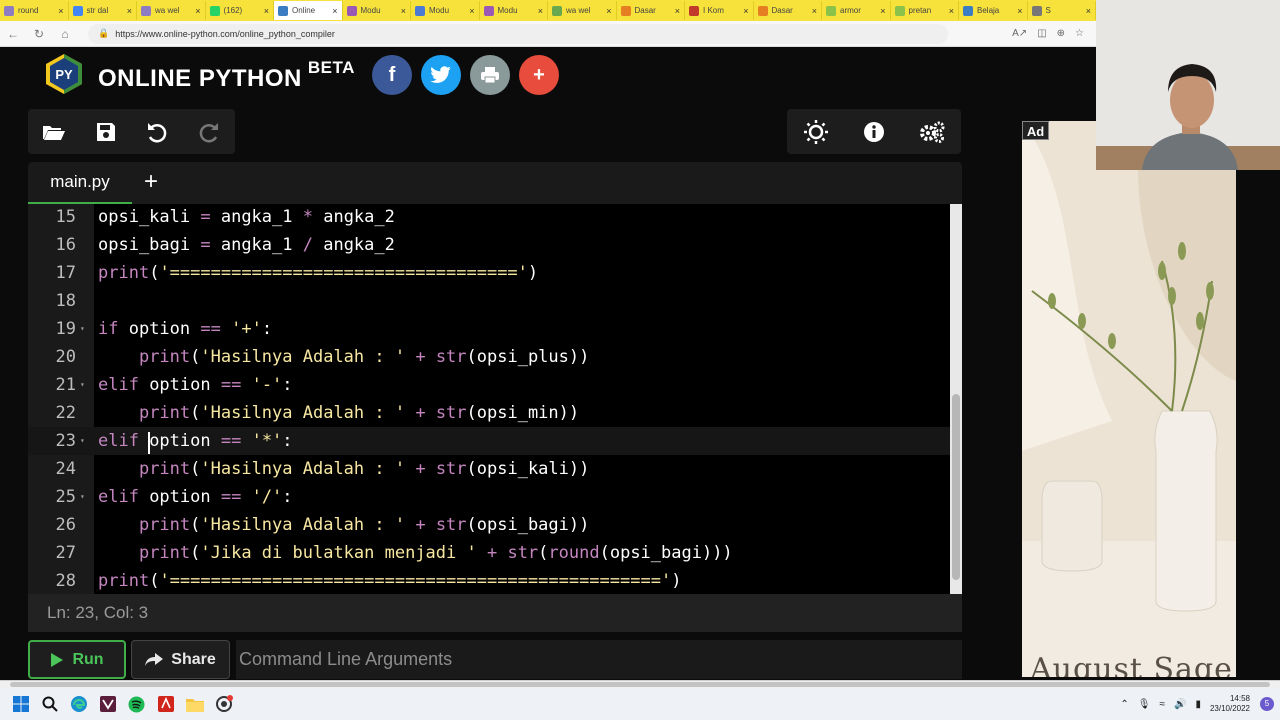  Describe the element at coordinates (223, 704) in the screenshot. I see `recorder-taskbar-button` at that location.